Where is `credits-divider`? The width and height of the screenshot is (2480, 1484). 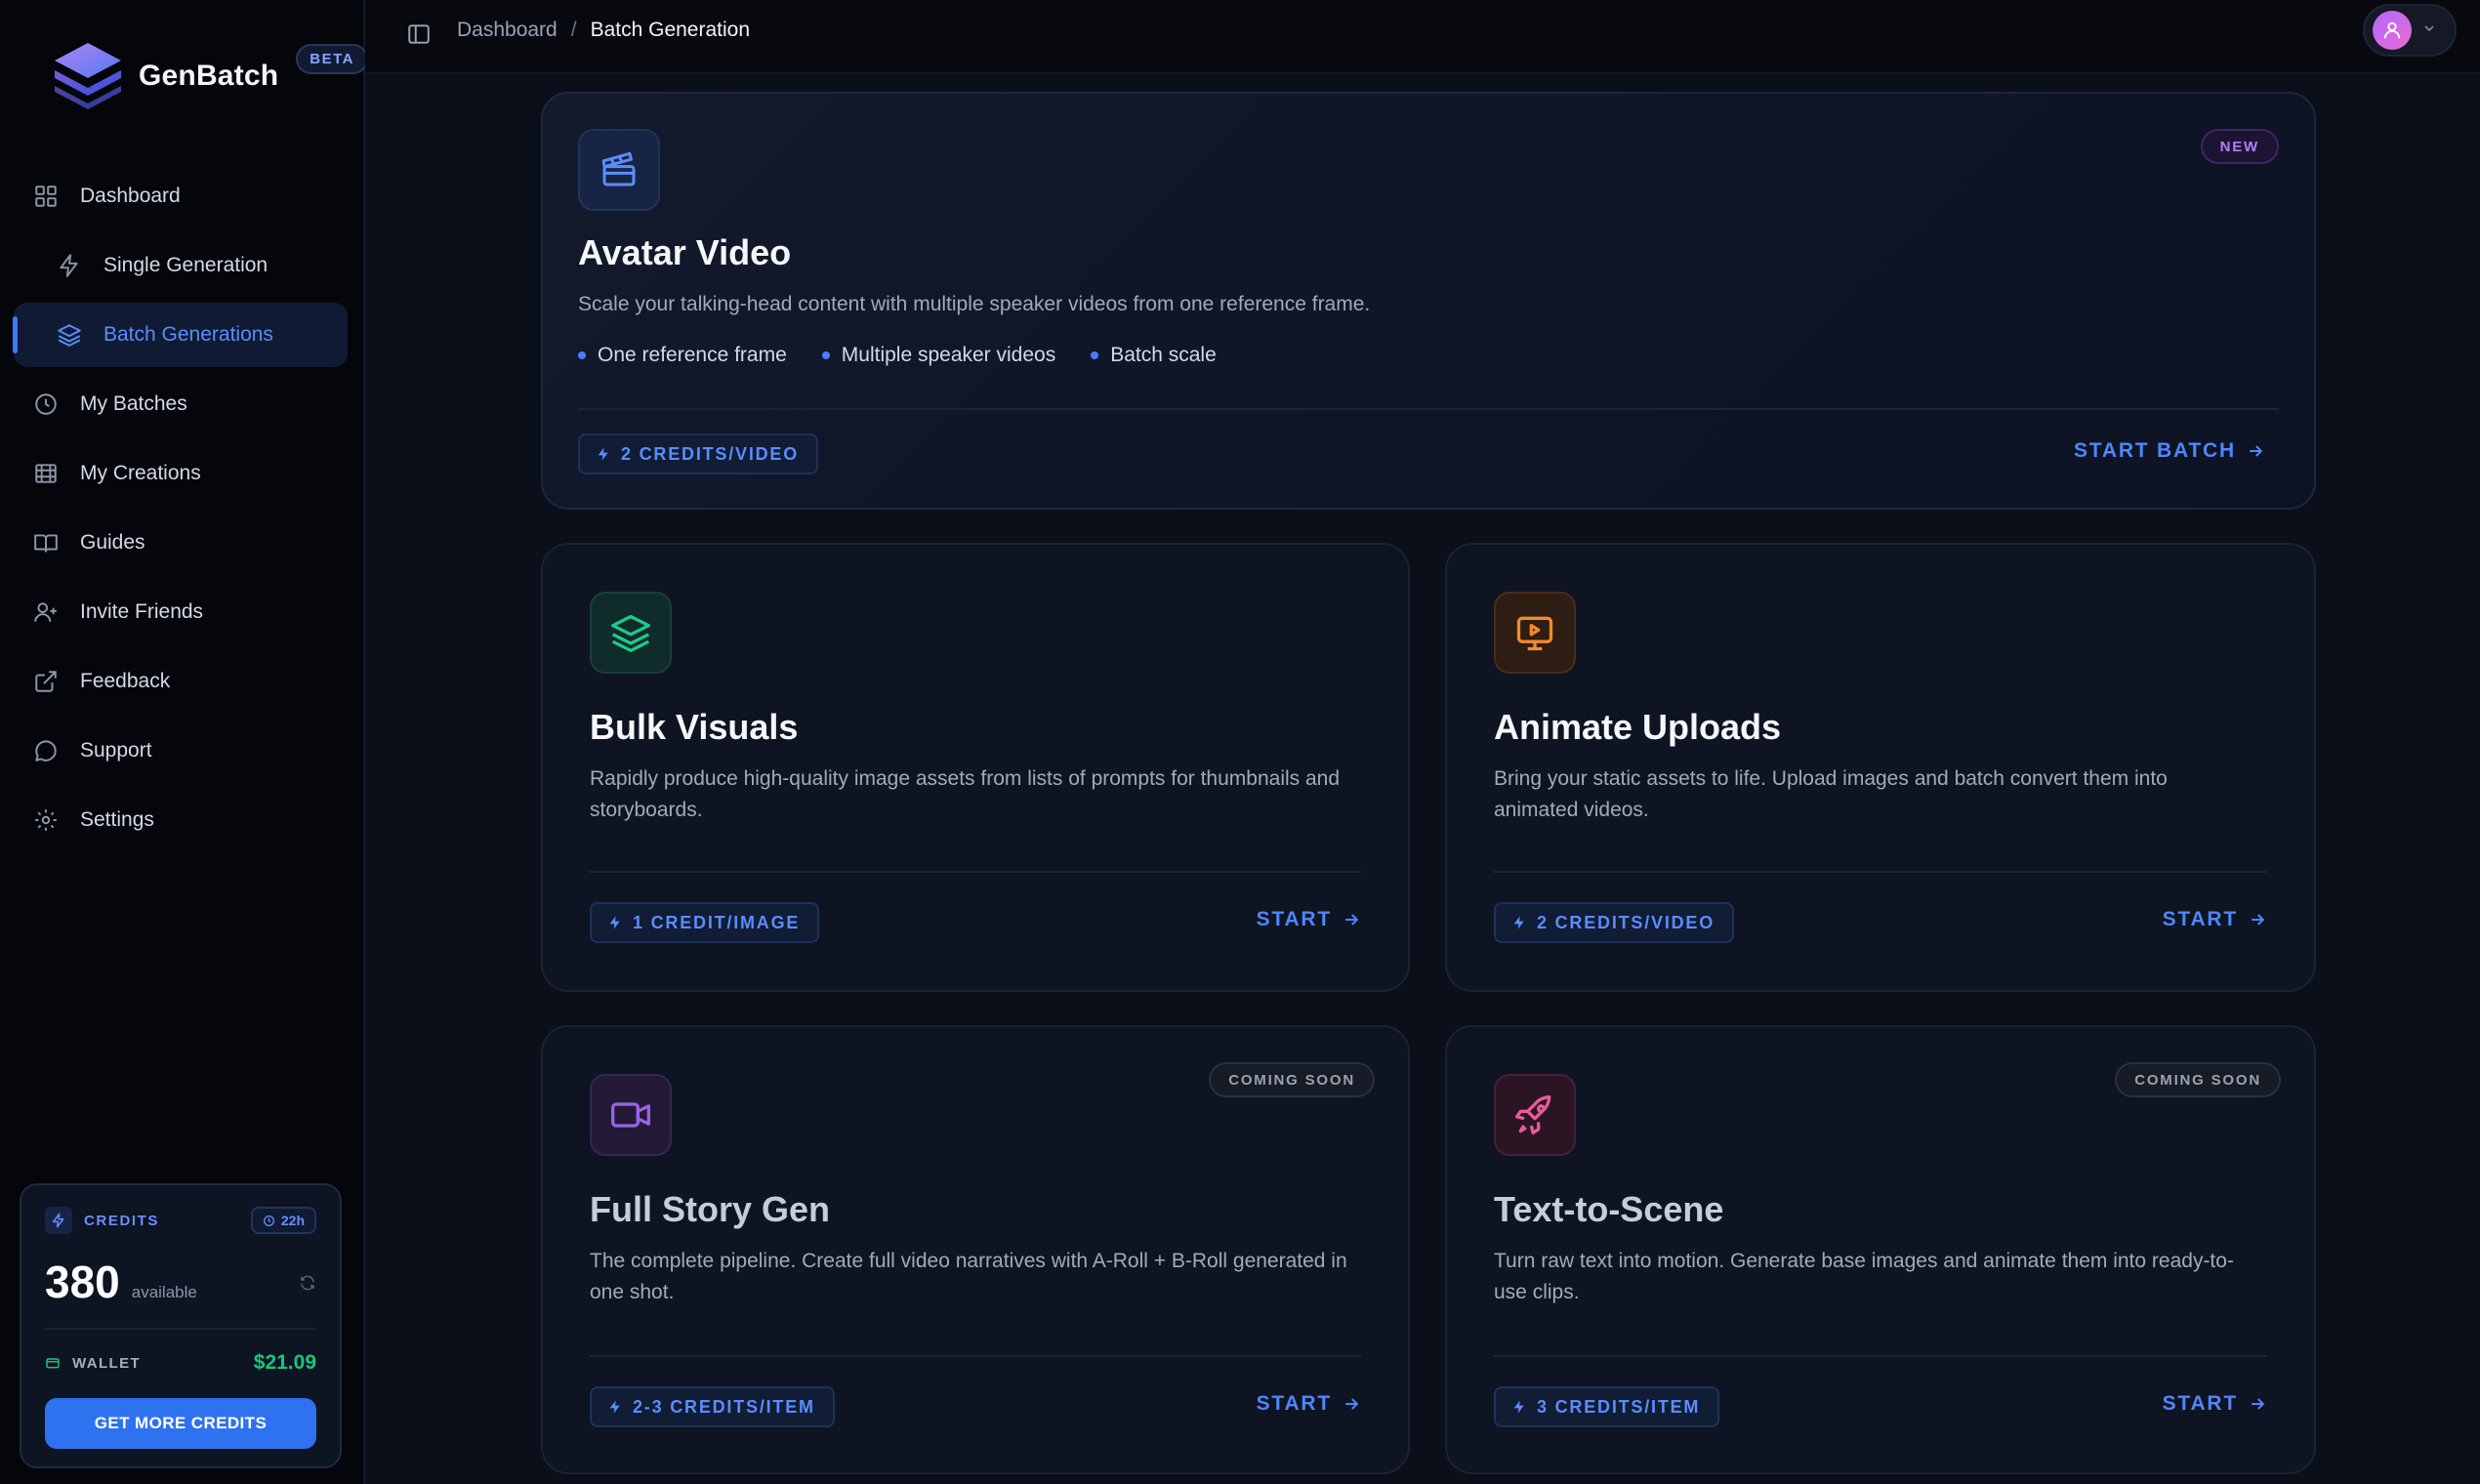 credits-divider is located at coordinates (181, 1329).